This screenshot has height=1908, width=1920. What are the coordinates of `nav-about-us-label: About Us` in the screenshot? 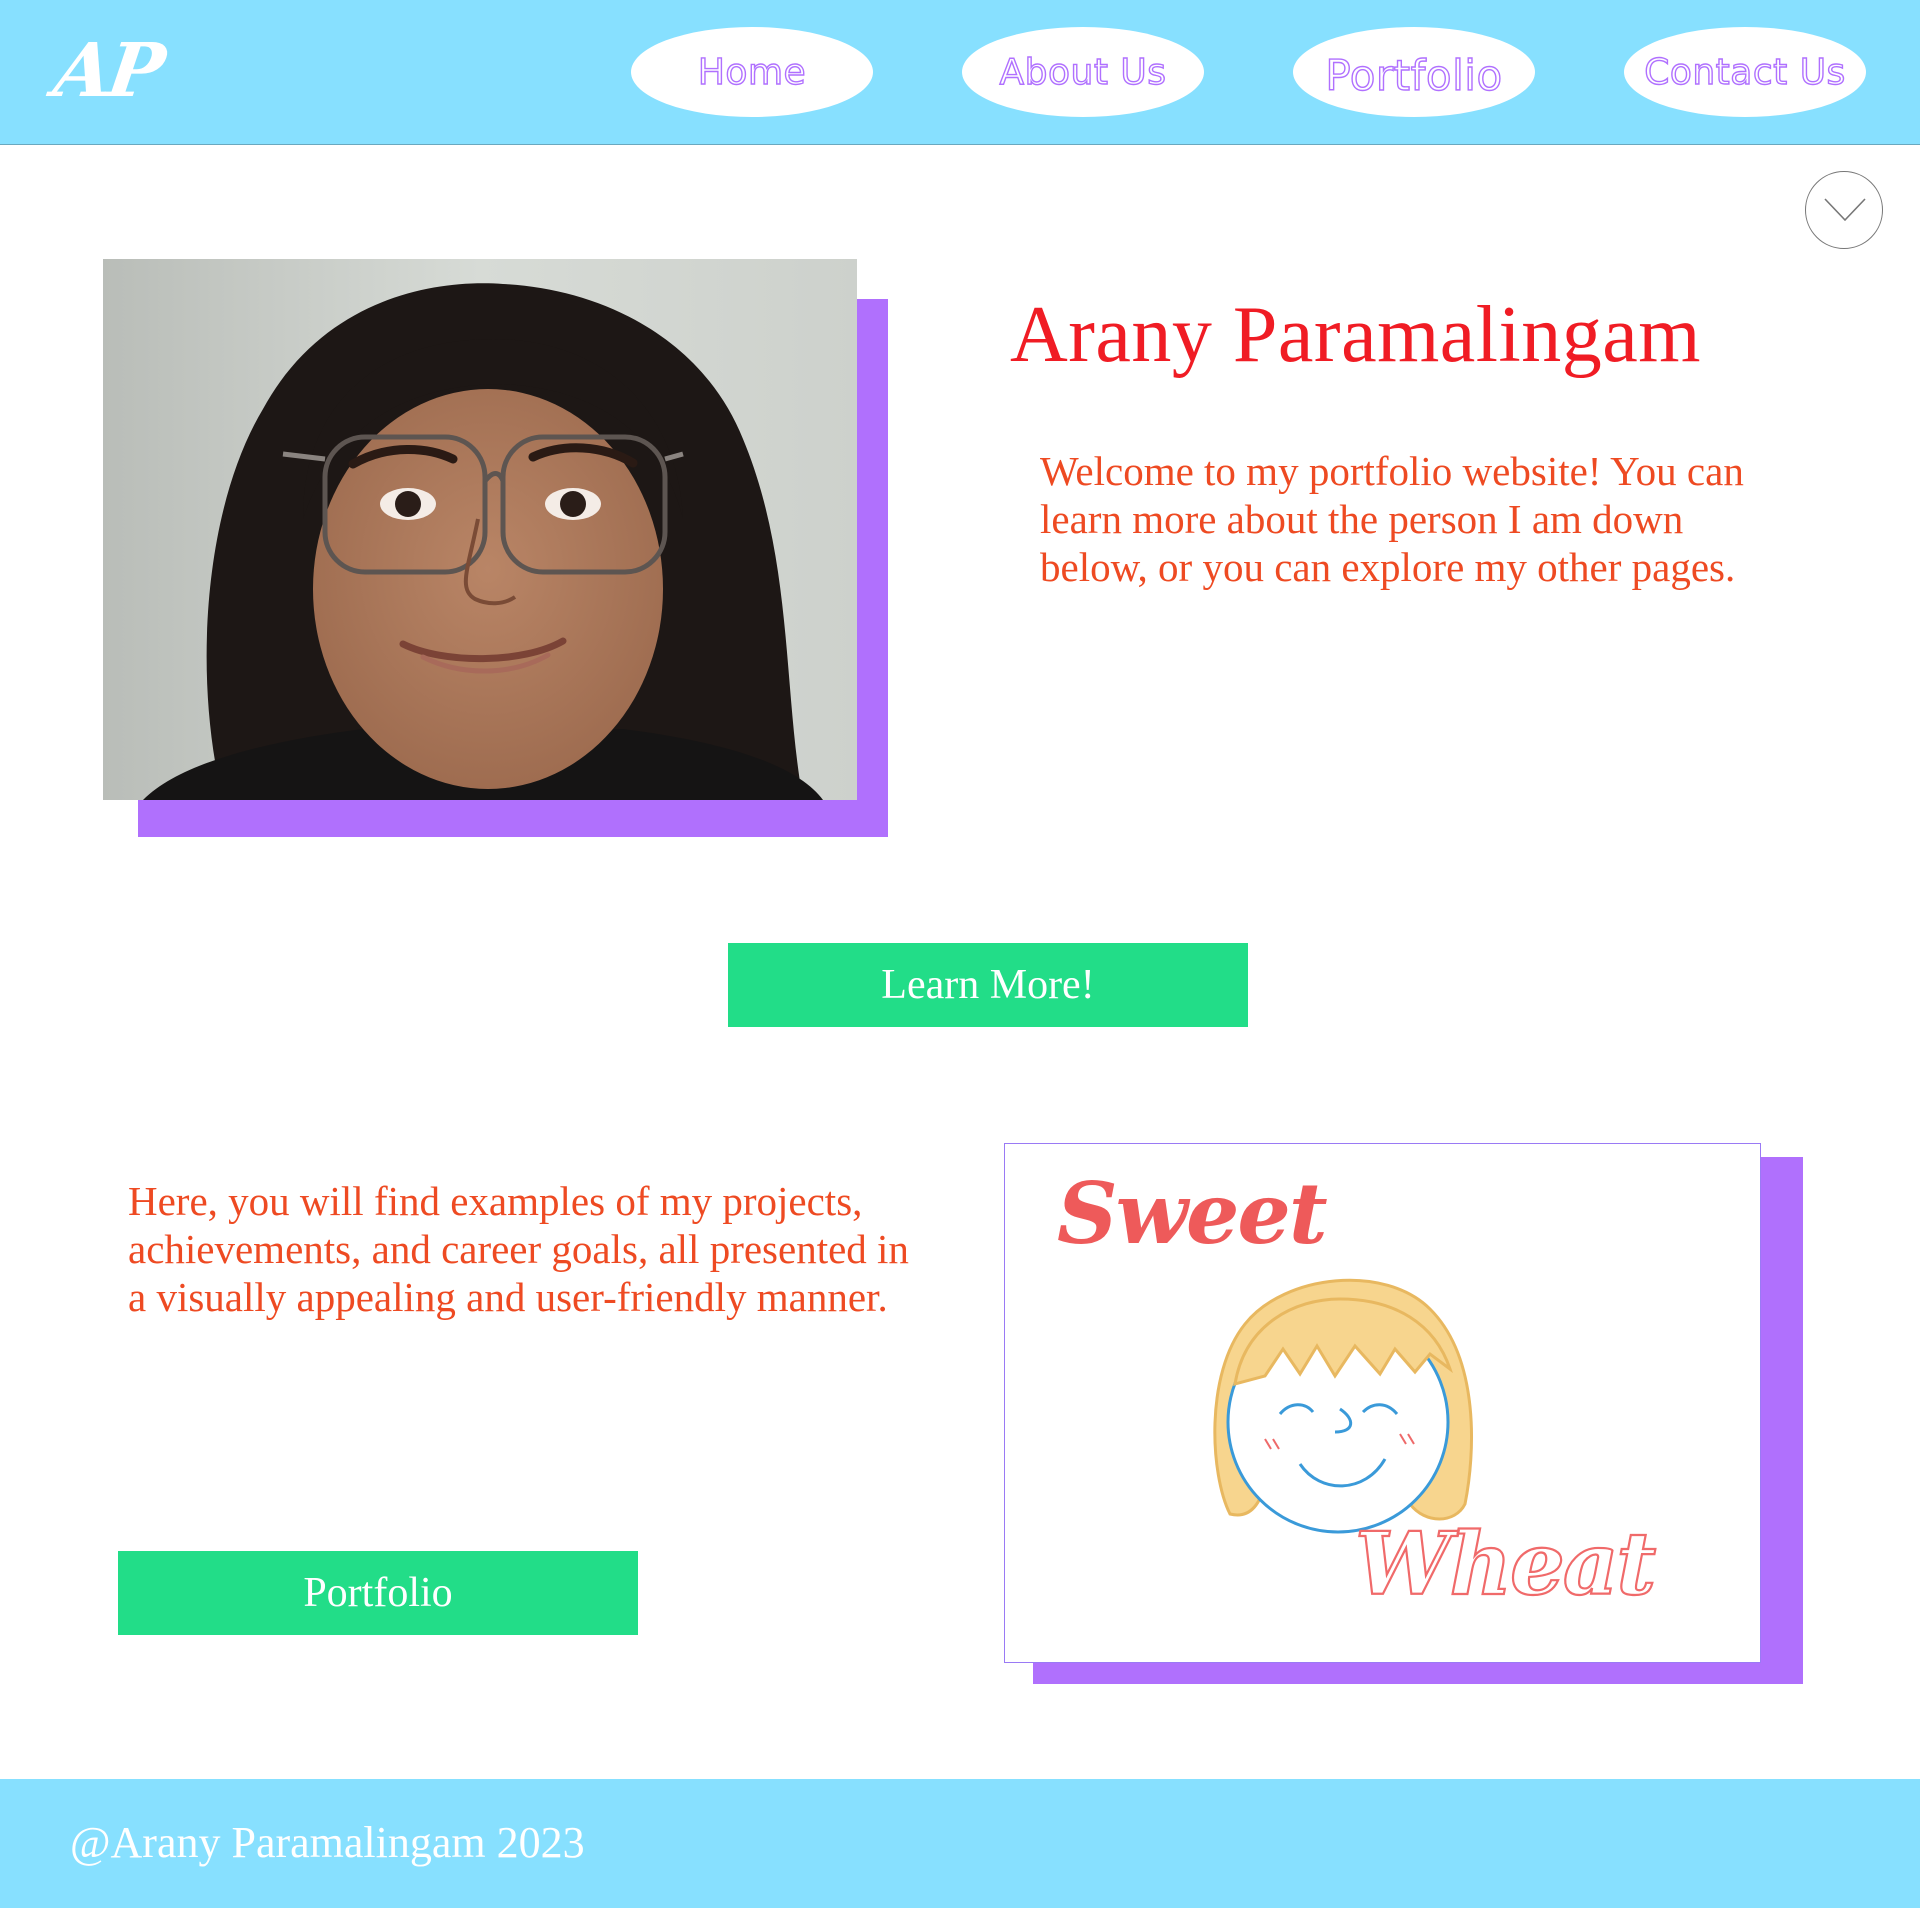 It's located at (1083, 72).